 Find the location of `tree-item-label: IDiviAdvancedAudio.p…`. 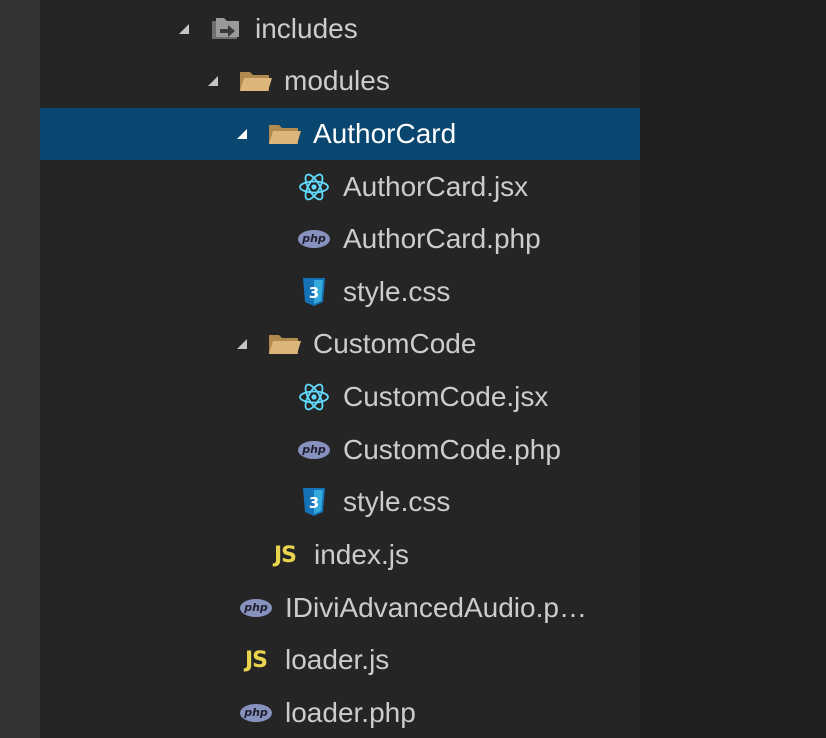

tree-item-label: IDiviAdvancedAudio.p… is located at coordinates (436, 607).